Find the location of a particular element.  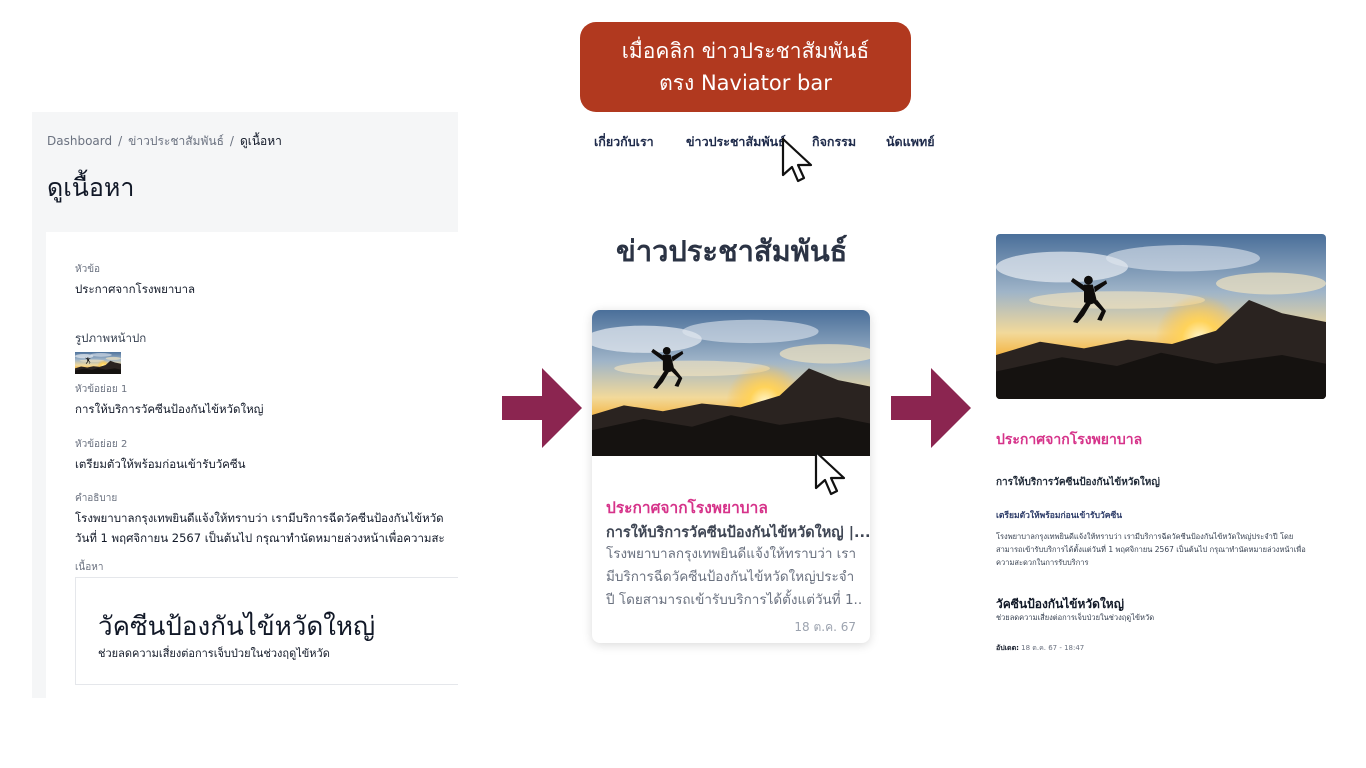

detail-subtitle-1: การให้บริการวัคซีนป้องกันไข้หวัดใหญ่ is located at coordinates (1078, 482).